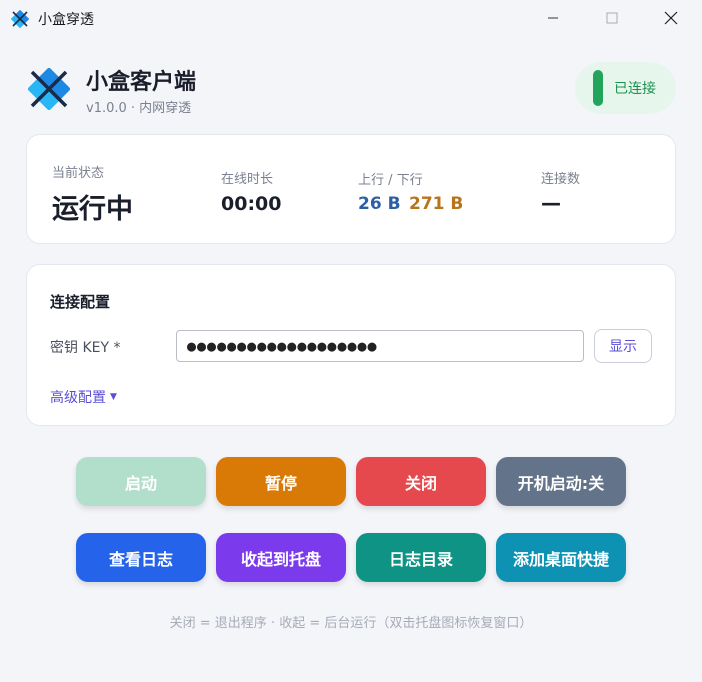 The width and height of the screenshot is (702, 682). What do you see at coordinates (421, 557) in the screenshot?
I see `log-directory-button: 日志目录` at bounding box center [421, 557].